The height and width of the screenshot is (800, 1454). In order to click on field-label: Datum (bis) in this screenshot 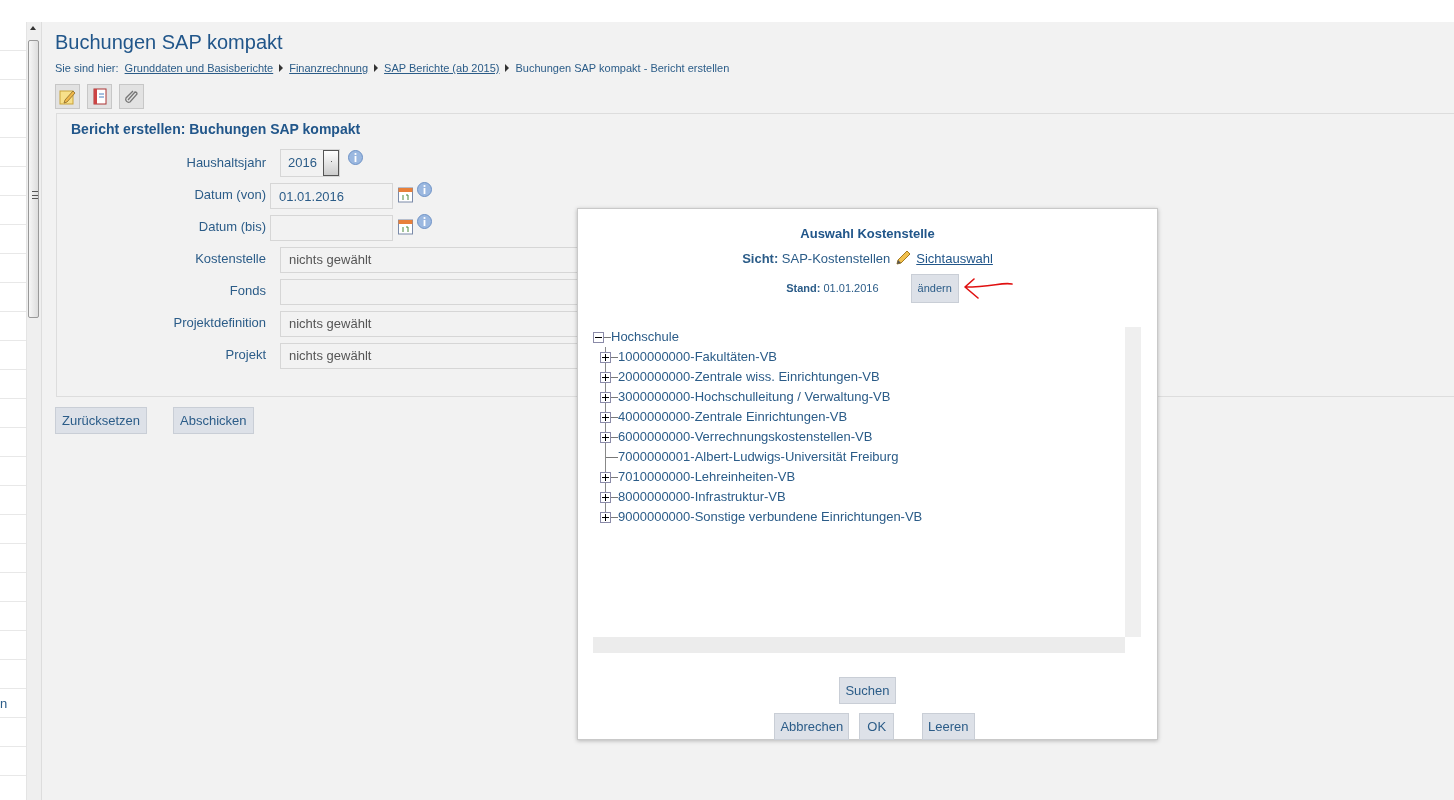, I will do `click(231, 227)`.